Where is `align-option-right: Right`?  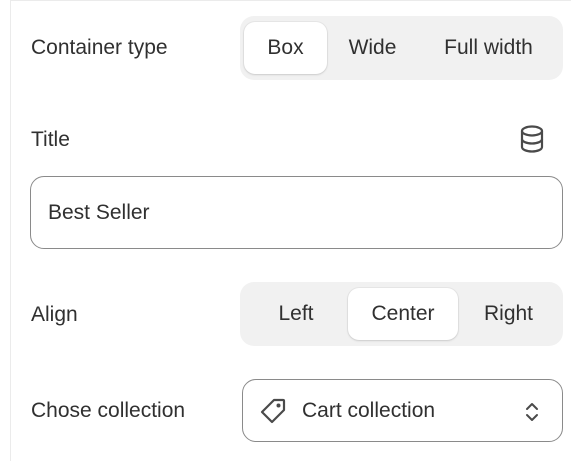 align-option-right: Right is located at coordinates (508, 314).